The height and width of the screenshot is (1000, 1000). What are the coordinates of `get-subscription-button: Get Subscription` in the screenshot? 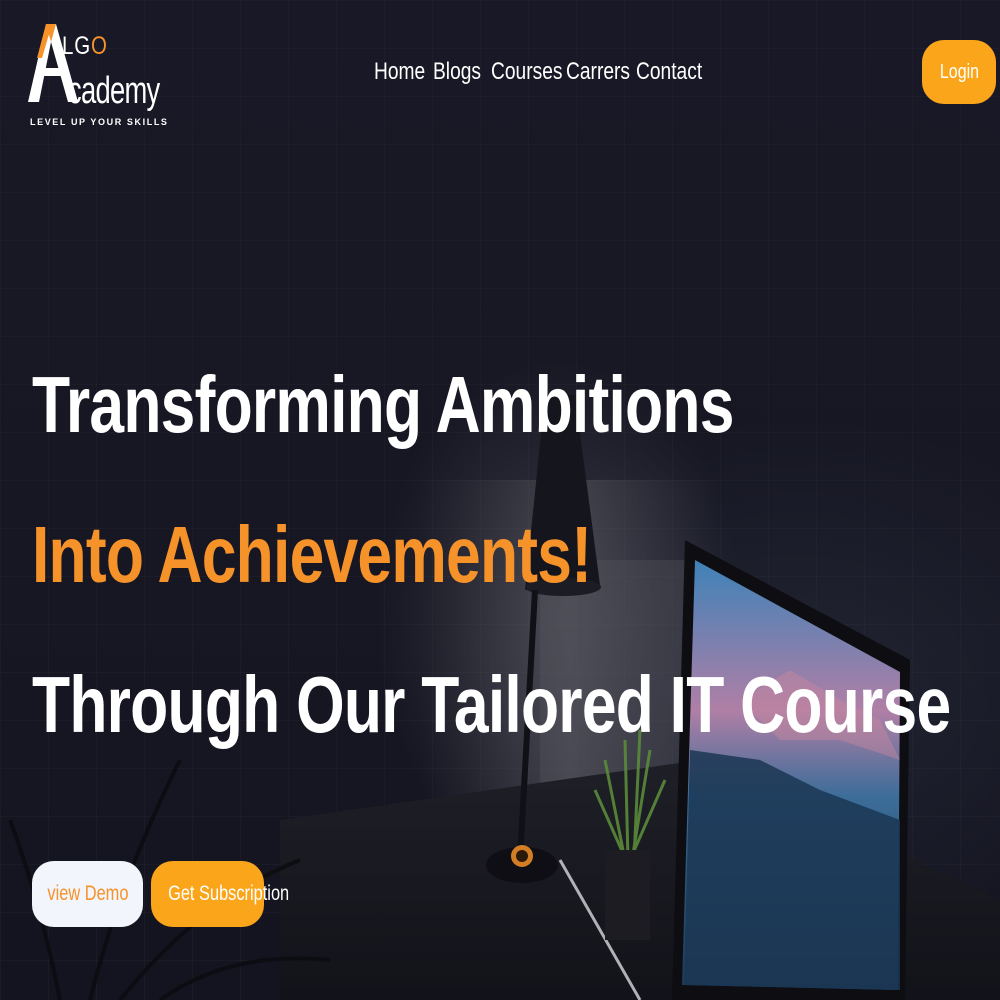 It's located at (220, 894).